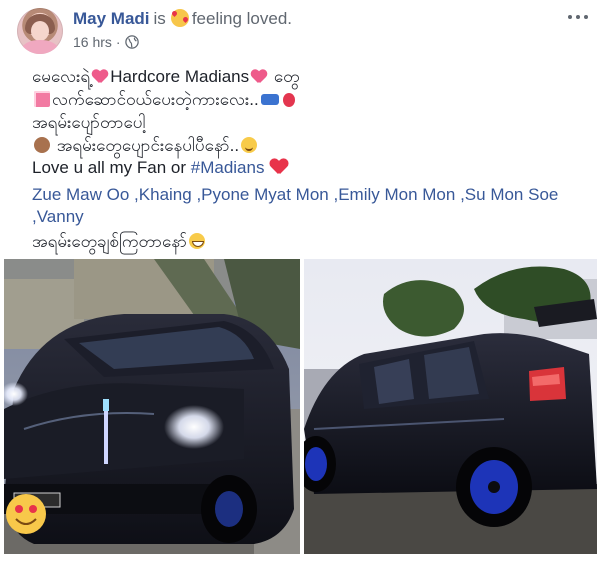 Image resolution: width=600 pixels, height=568 pixels. Describe the element at coordinates (262, 194) in the screenshot. I see `tag-link: ,Pyone Myat Mon` at that location.